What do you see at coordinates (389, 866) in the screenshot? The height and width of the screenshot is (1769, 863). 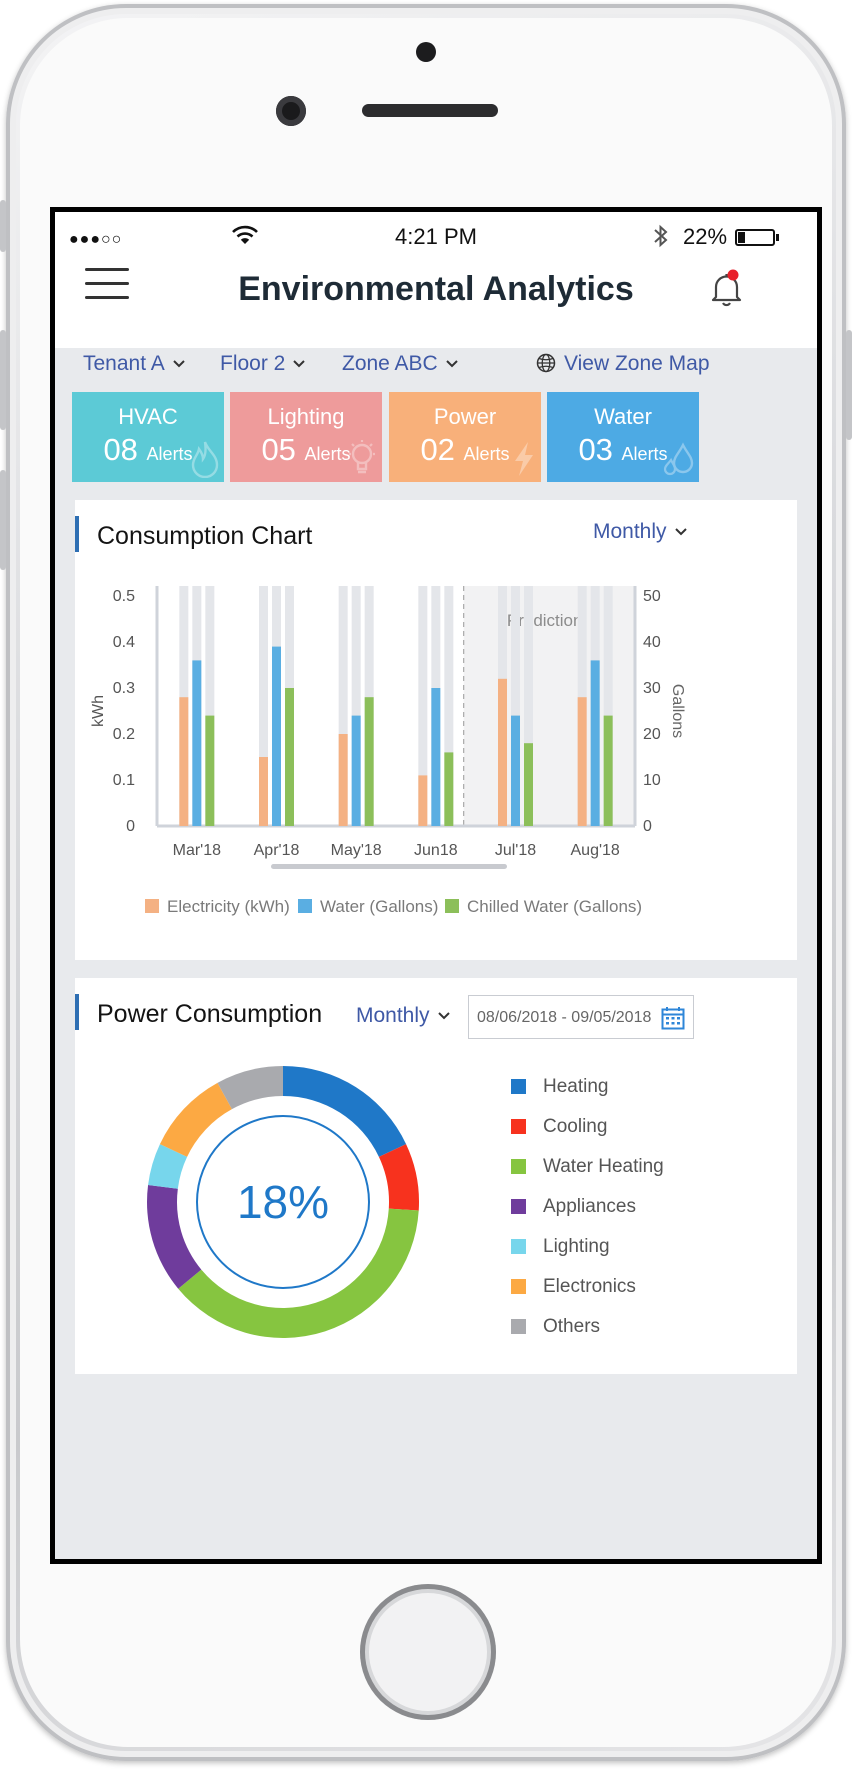 I see `chart-scrollbar` at bounding box center [389, 866].